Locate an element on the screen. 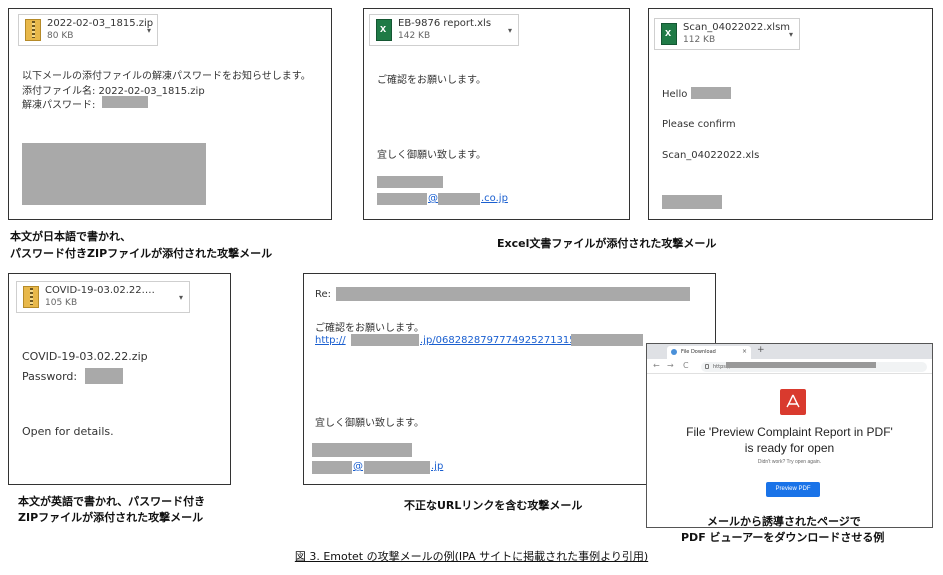 This screenshot has width=943, height=575. email-domain: .jp is located at coordinates (437, 466).